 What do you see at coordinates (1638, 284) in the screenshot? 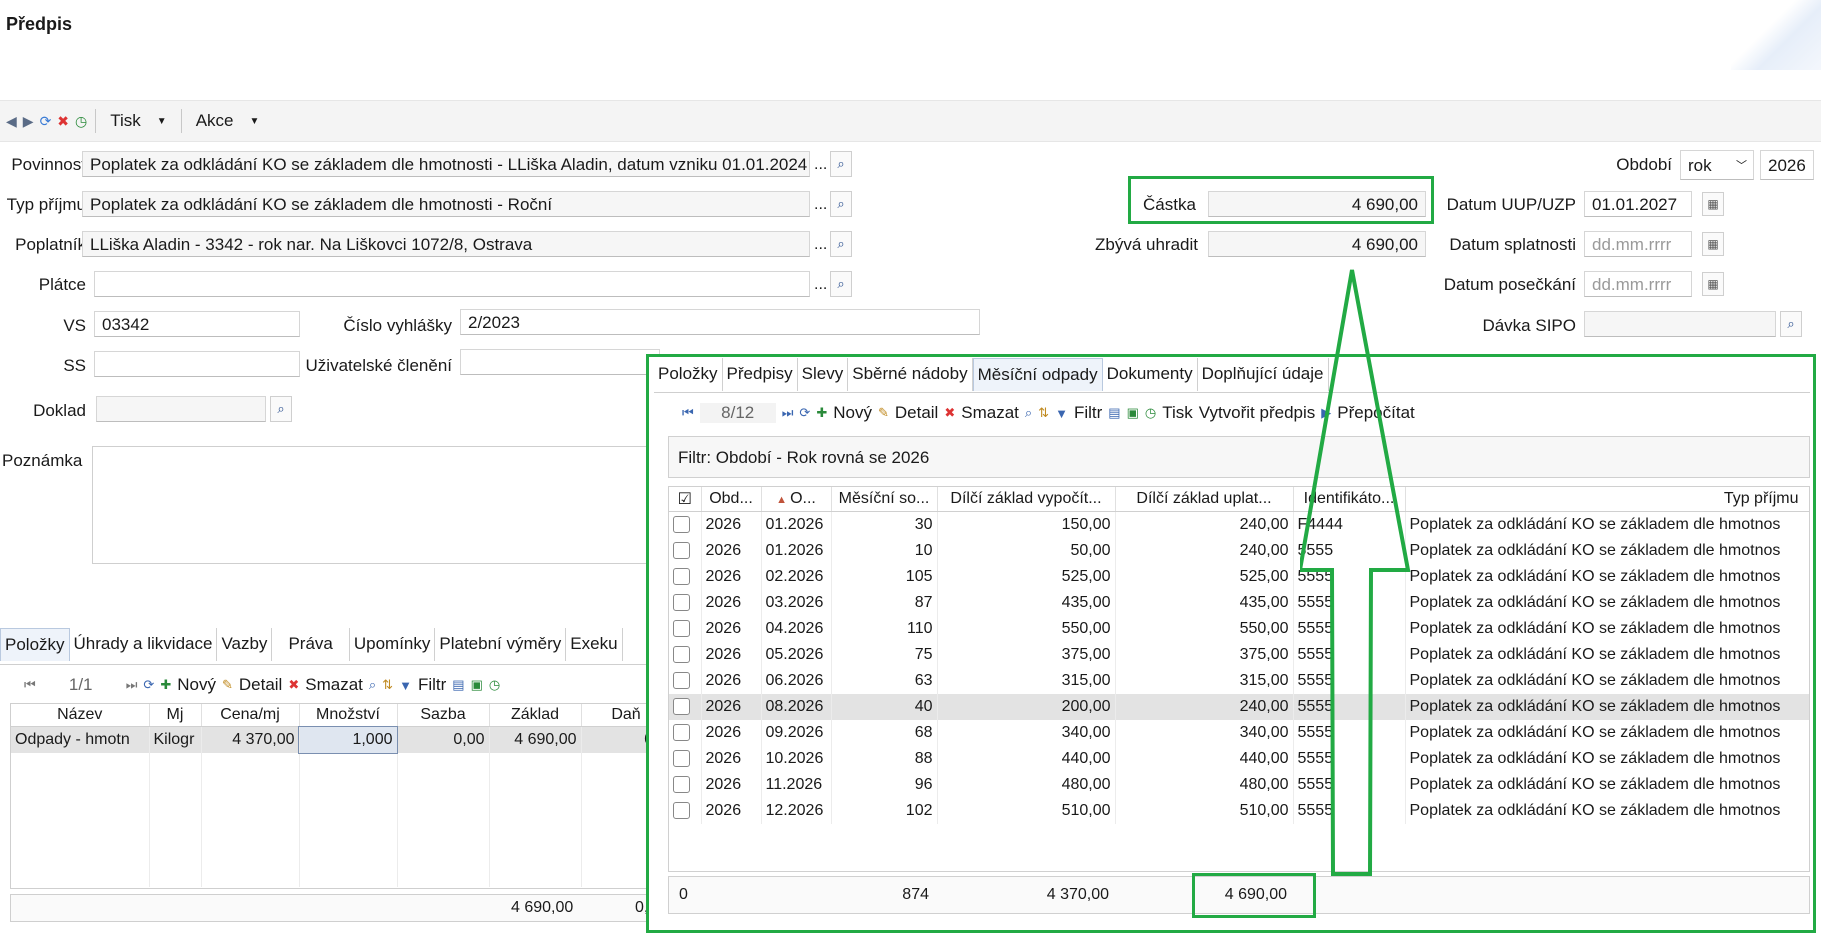
I see `datum-poseckani-field: dd.mm.rrrr` at bounding box center [1638, 284].